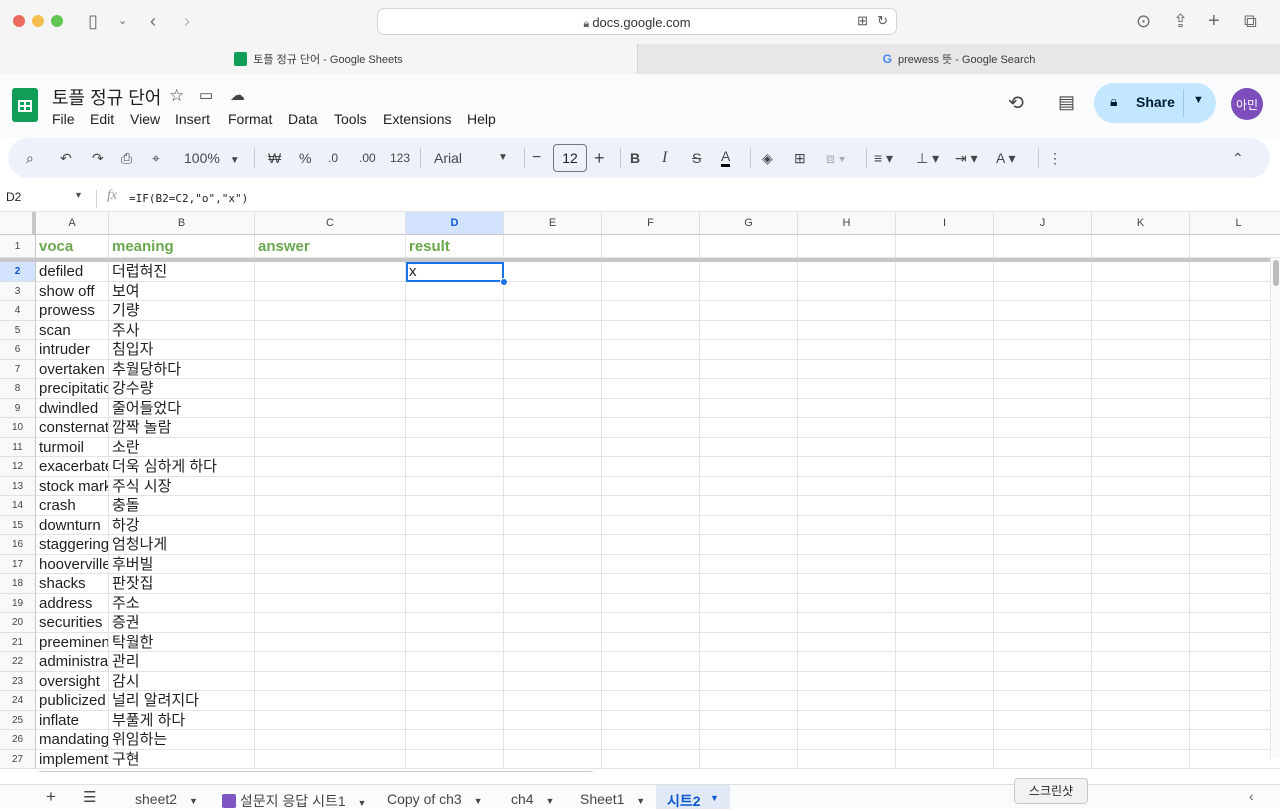 This screenshot has height=811, width=1280. I want to click on meaning-cell: 주소, so click(182, 603).